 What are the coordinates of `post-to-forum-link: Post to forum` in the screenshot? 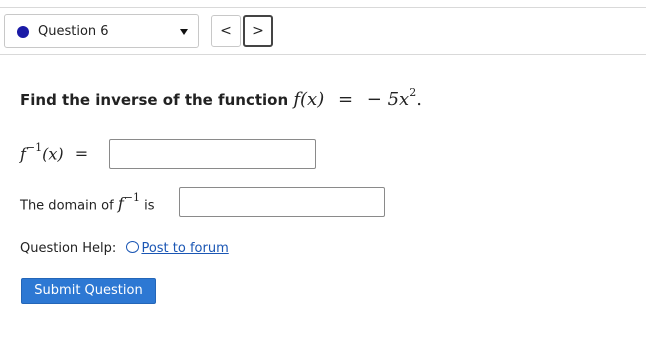 It's located at (177, 248).